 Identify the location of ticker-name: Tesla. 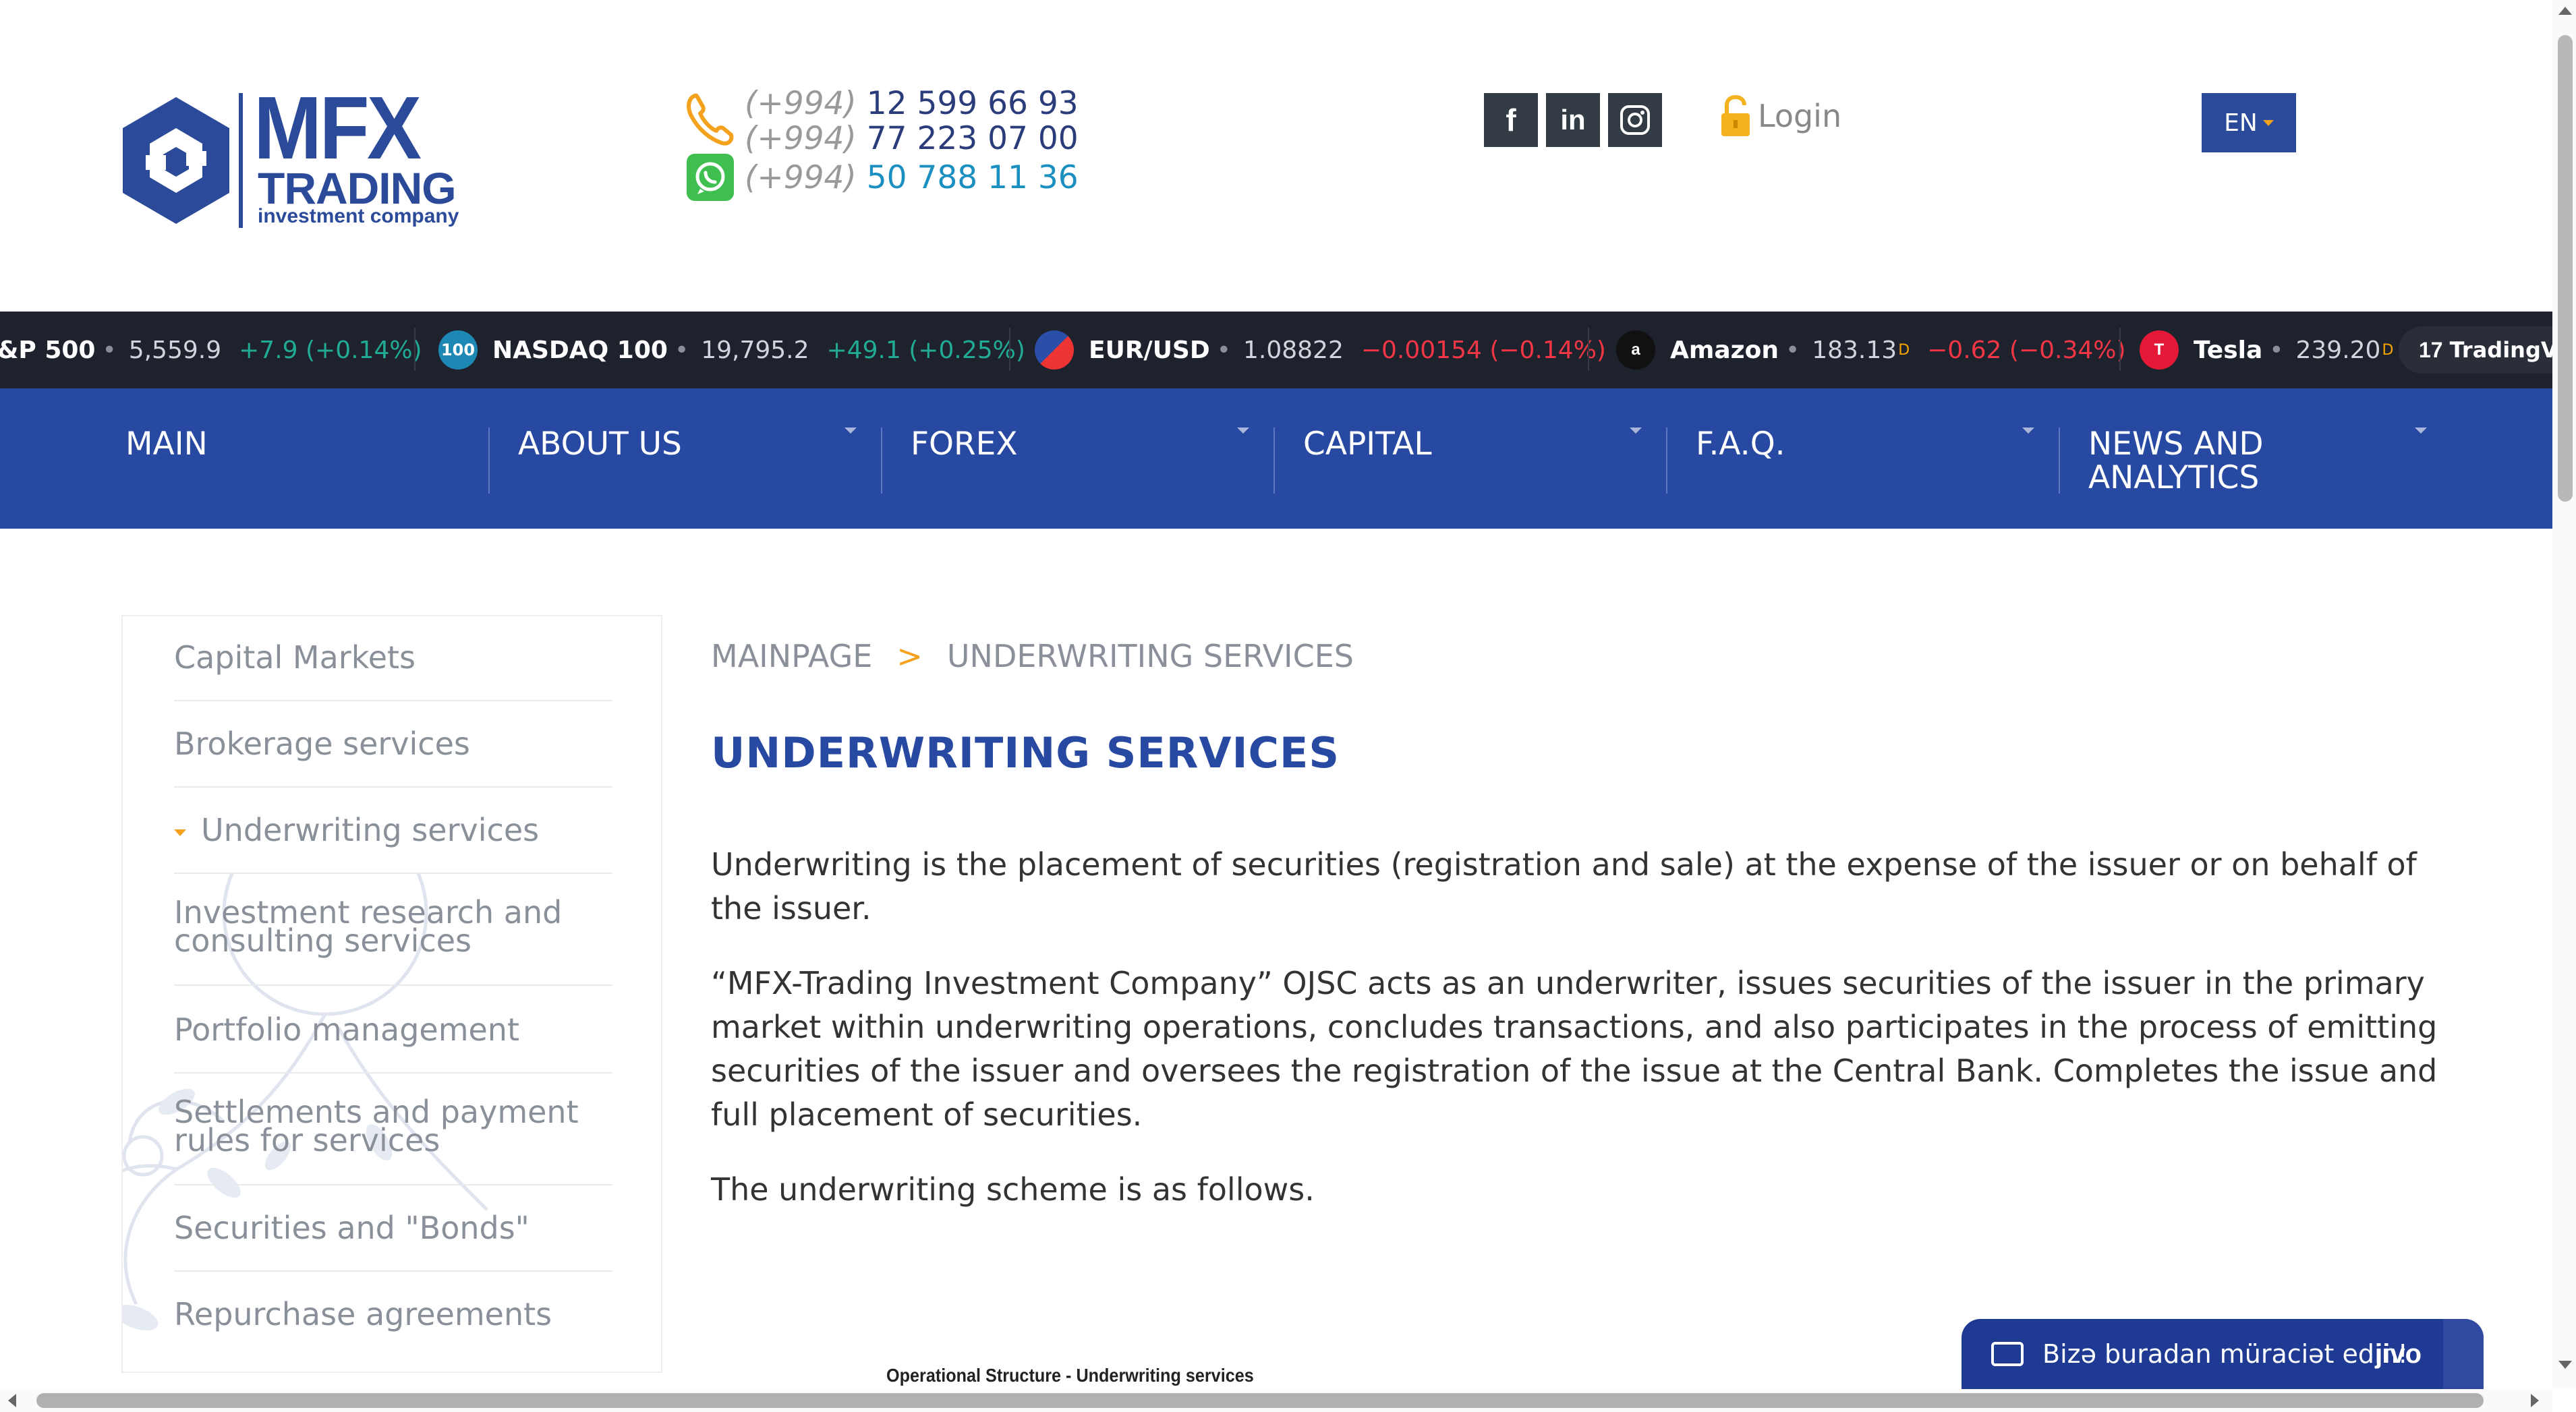
(2228, 350).